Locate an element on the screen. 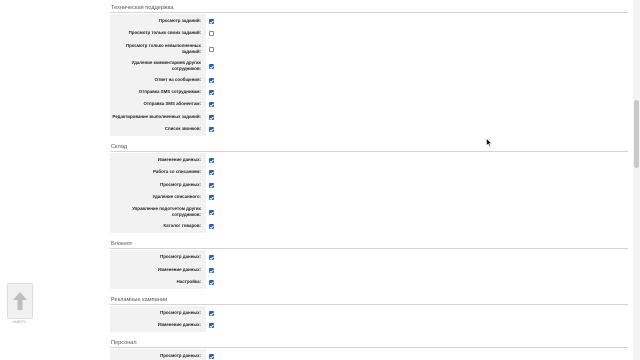 This screenshot has height=360, width=640. section-title: Блокнот is located at coordinates (122, 244).